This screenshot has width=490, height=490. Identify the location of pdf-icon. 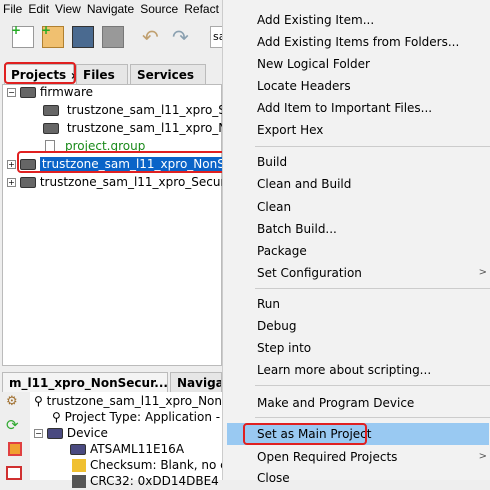
(14, 473).